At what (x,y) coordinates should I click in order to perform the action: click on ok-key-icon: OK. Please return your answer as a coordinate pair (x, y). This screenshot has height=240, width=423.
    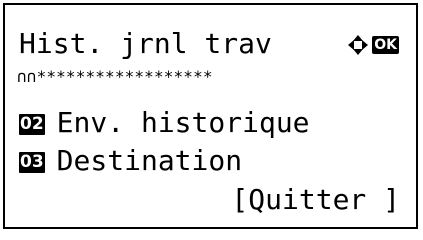
    Looking at the image, I should click on (385, 45).